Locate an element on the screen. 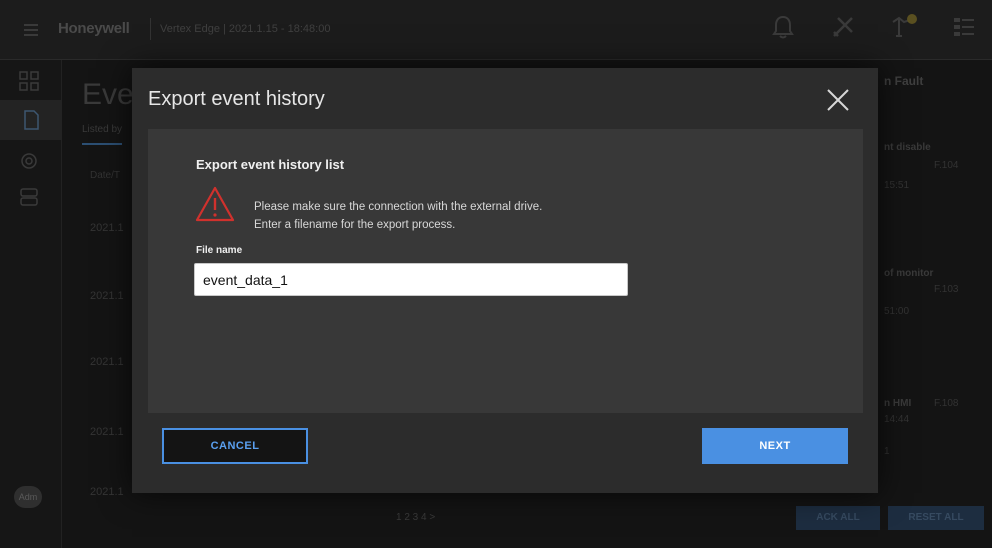 The height and width of the screenshot is (548, 992). grid-icon is located at coordinates (31, 83).